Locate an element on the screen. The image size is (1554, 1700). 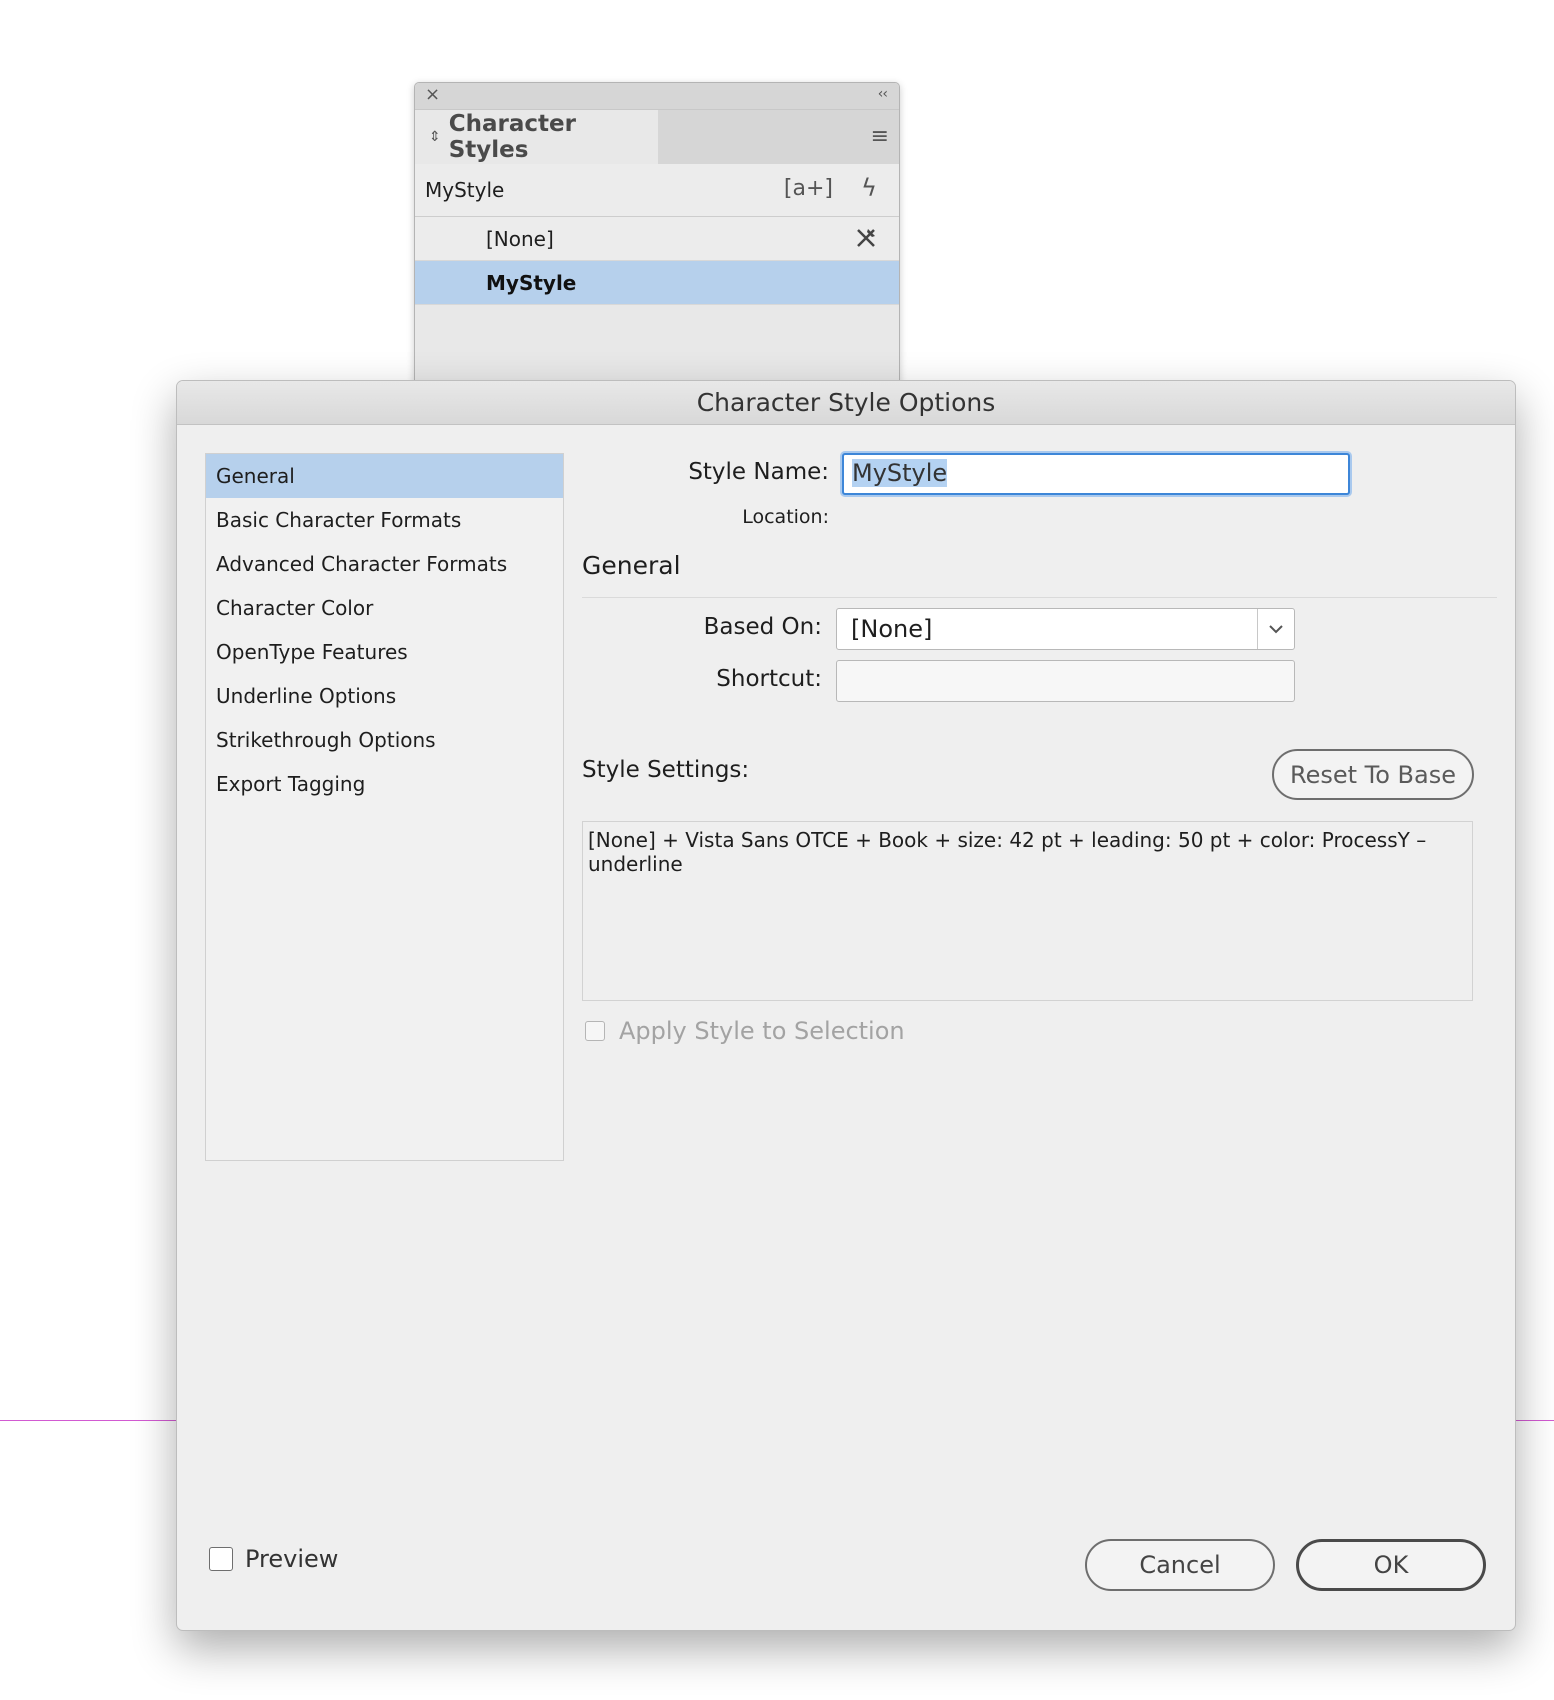
panel-tab-row: ⇕ Character Styles ≡ is located at coordinates (657, 137).